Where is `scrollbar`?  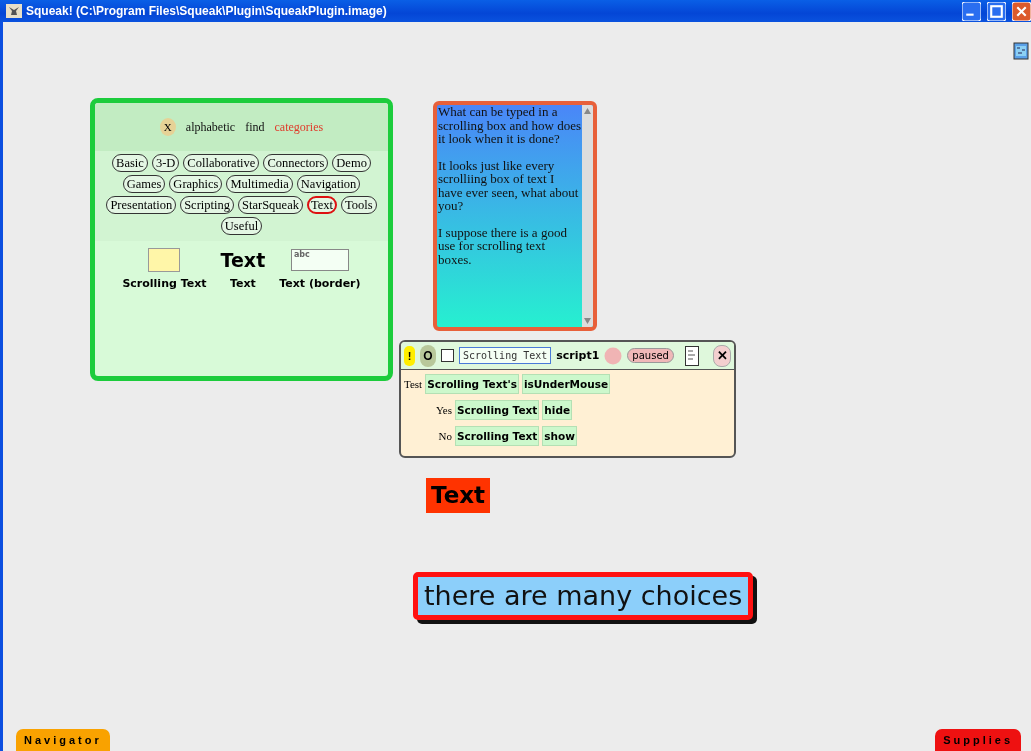
scrollbar is located at coordinates (587, 216).